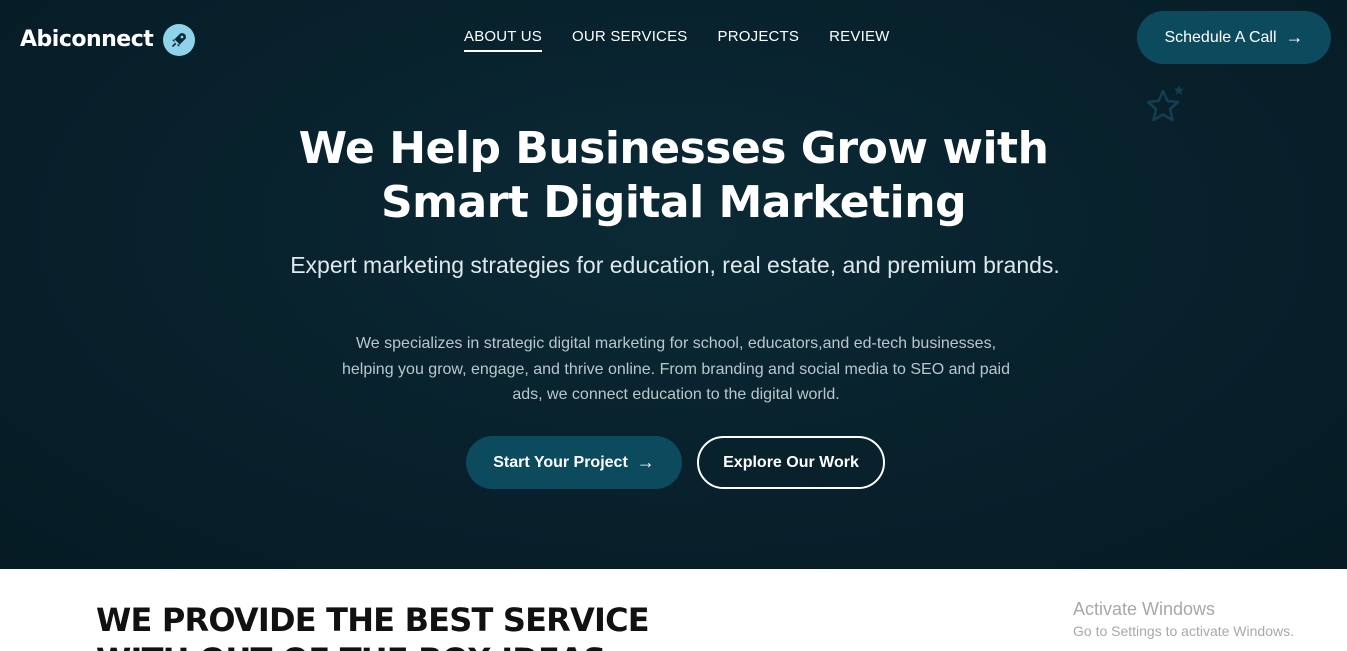 This screenshot has height=651, width=1347. I want to click on explore-work-button: Explore Our Work, so click(791, 462).